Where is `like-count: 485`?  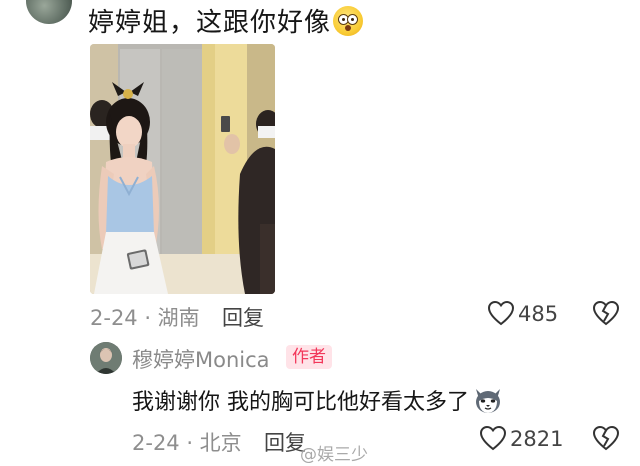 like-count: 485 is located at coordinates (538, 314).